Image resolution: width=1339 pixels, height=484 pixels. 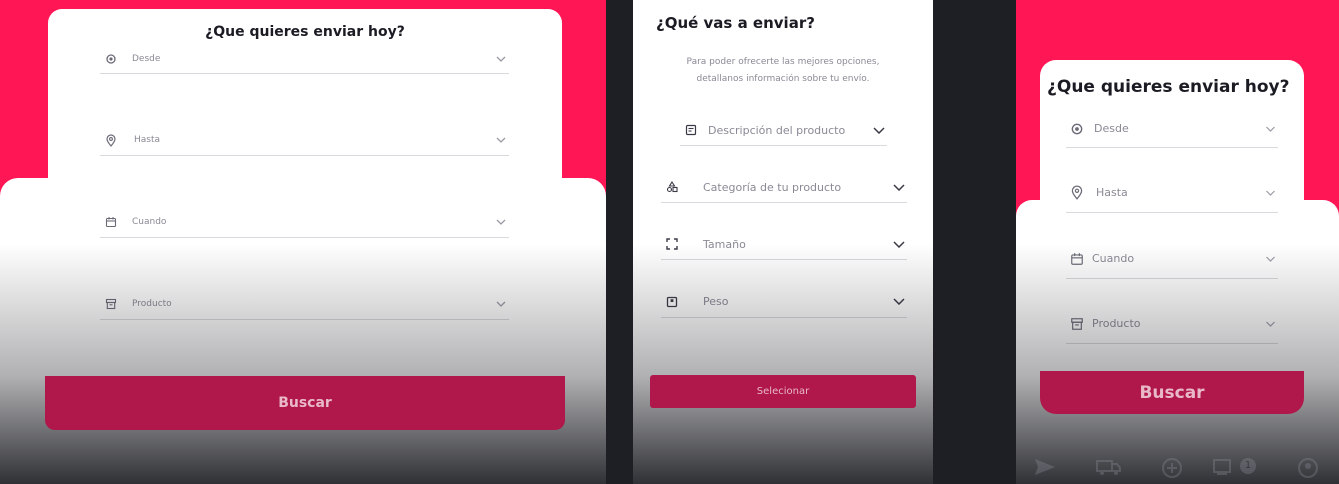 I want to click on shipments-icon, so click(x=1226, y=469).